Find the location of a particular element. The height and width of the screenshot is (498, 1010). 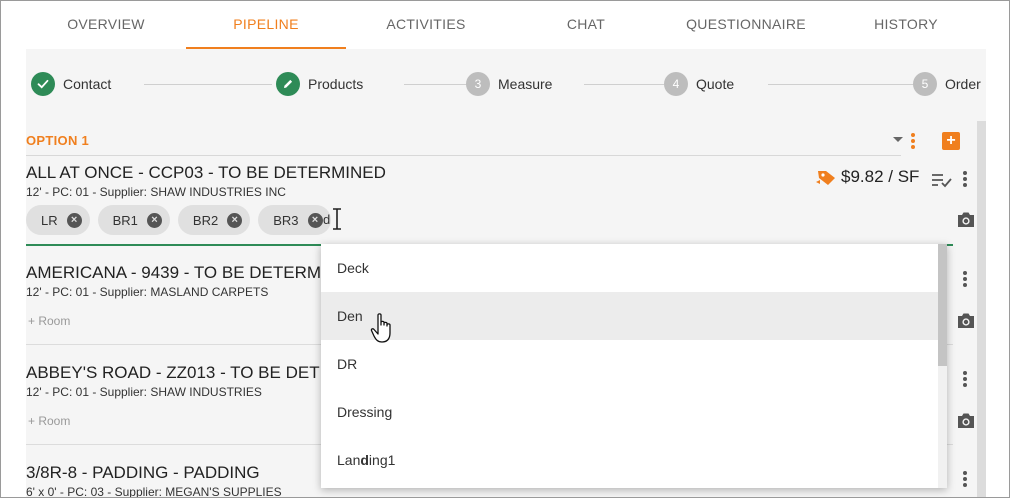

chip-label: LR is located at coordinates (49, 220).